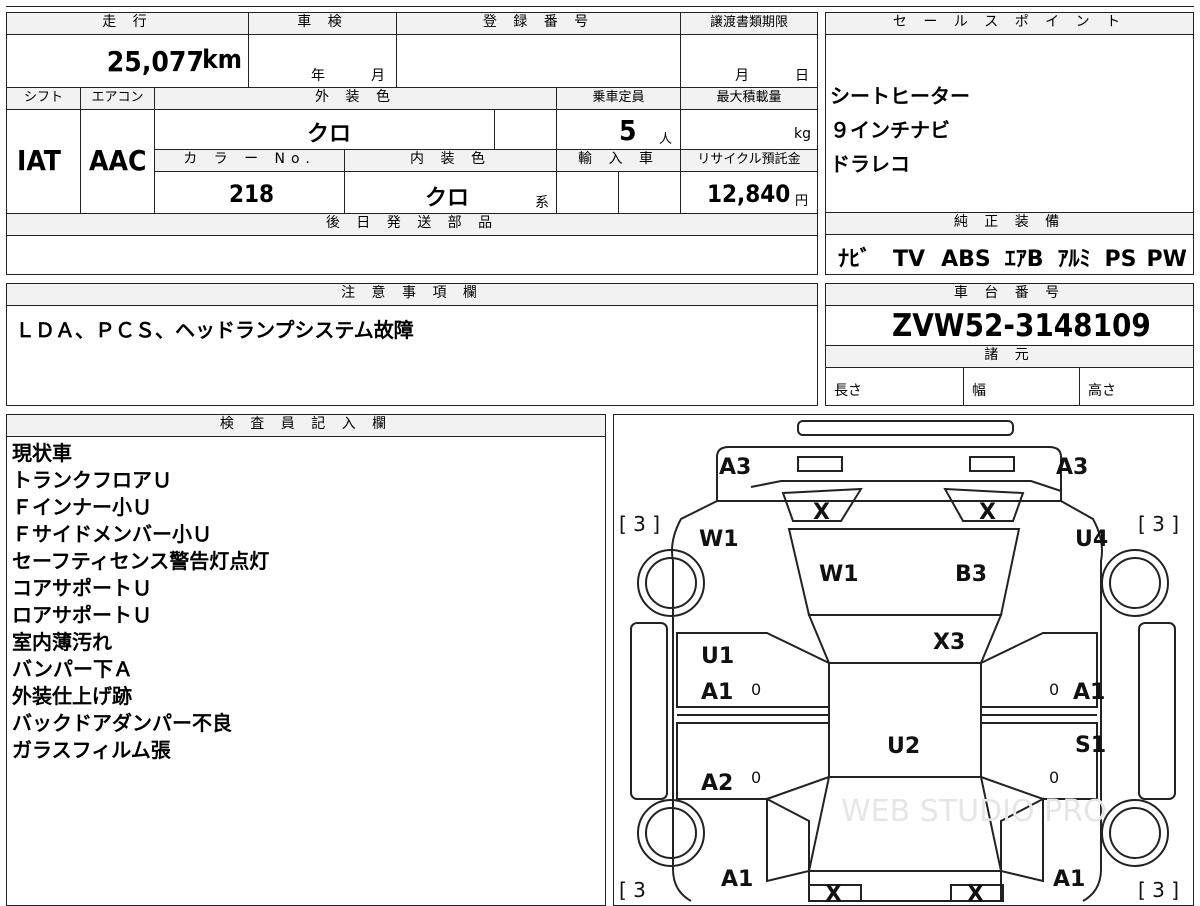 The height and width of the screenshot is (906, 1200). Describe the element at coordinates (895, 386) in the screenshot. I see `length-cell: 長さ` at that location.